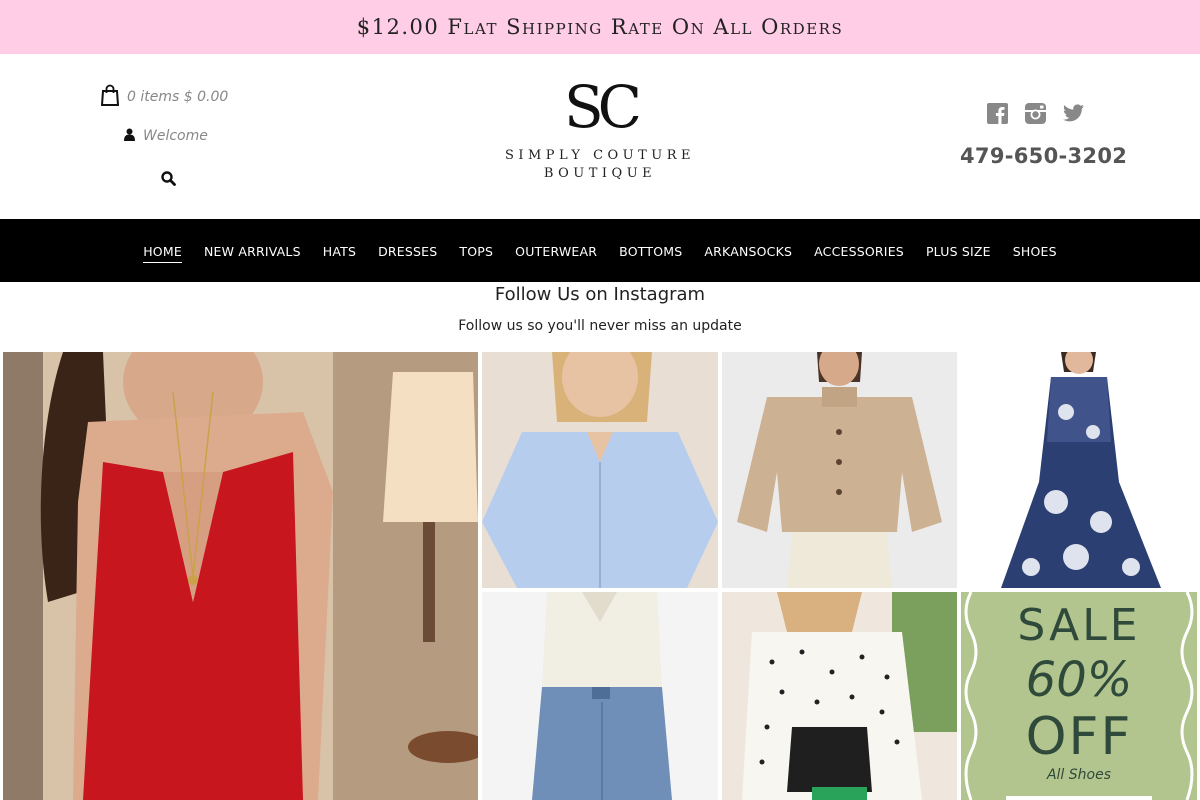  What do you see at coordinates (1043, 156) in the screenshot?
I see `phone-number: 479-650-3202` at bounding box center [1043, 156].